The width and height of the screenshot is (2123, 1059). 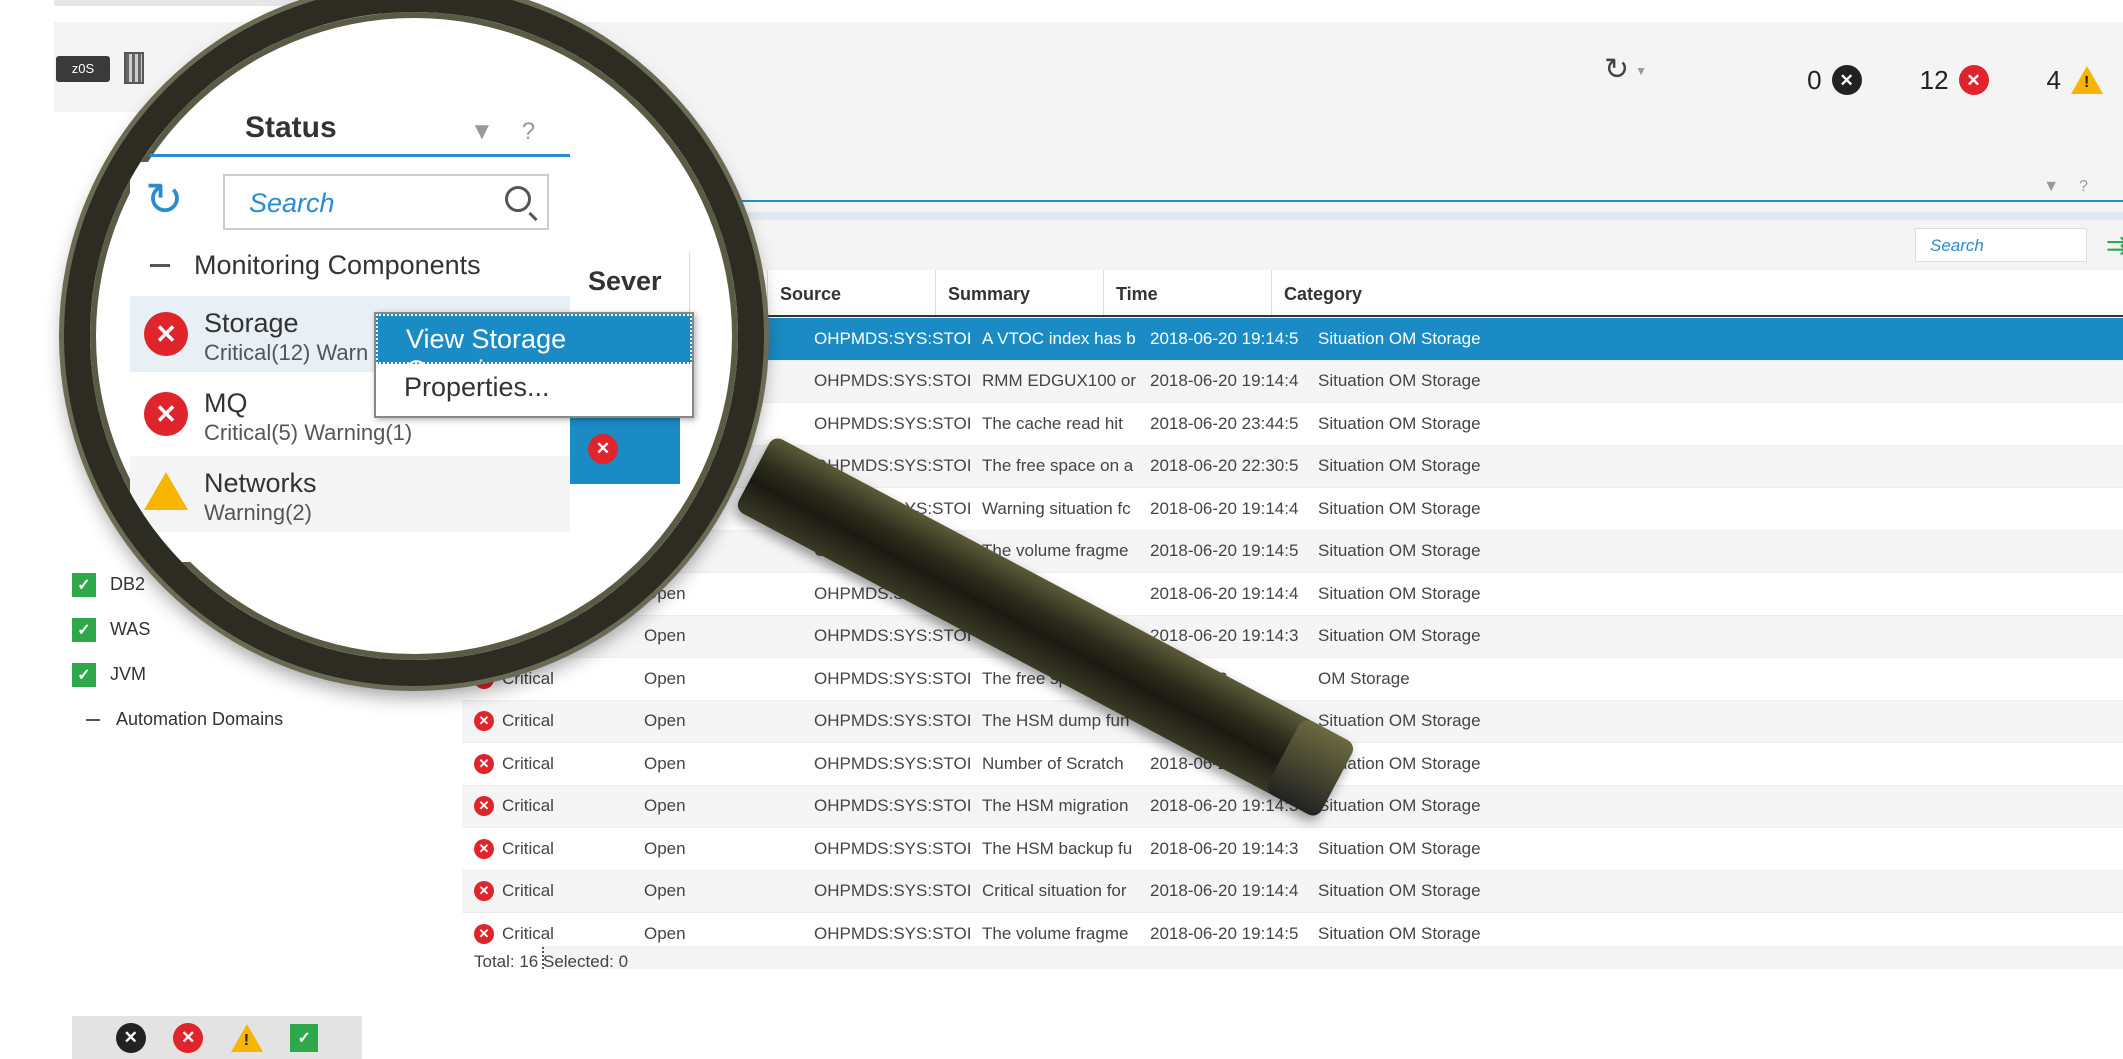 I want to click on zoom-column-severity: Sever, so click(x=630, y=282).